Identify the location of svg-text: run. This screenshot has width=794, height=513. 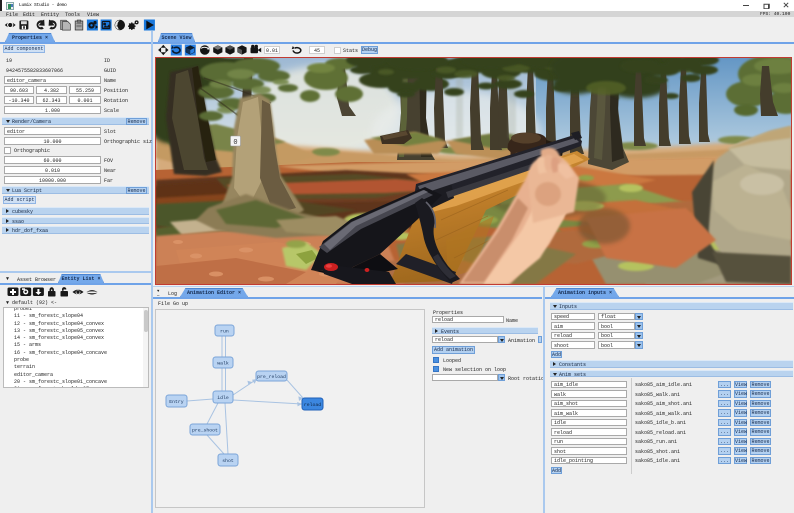
(224, 332).